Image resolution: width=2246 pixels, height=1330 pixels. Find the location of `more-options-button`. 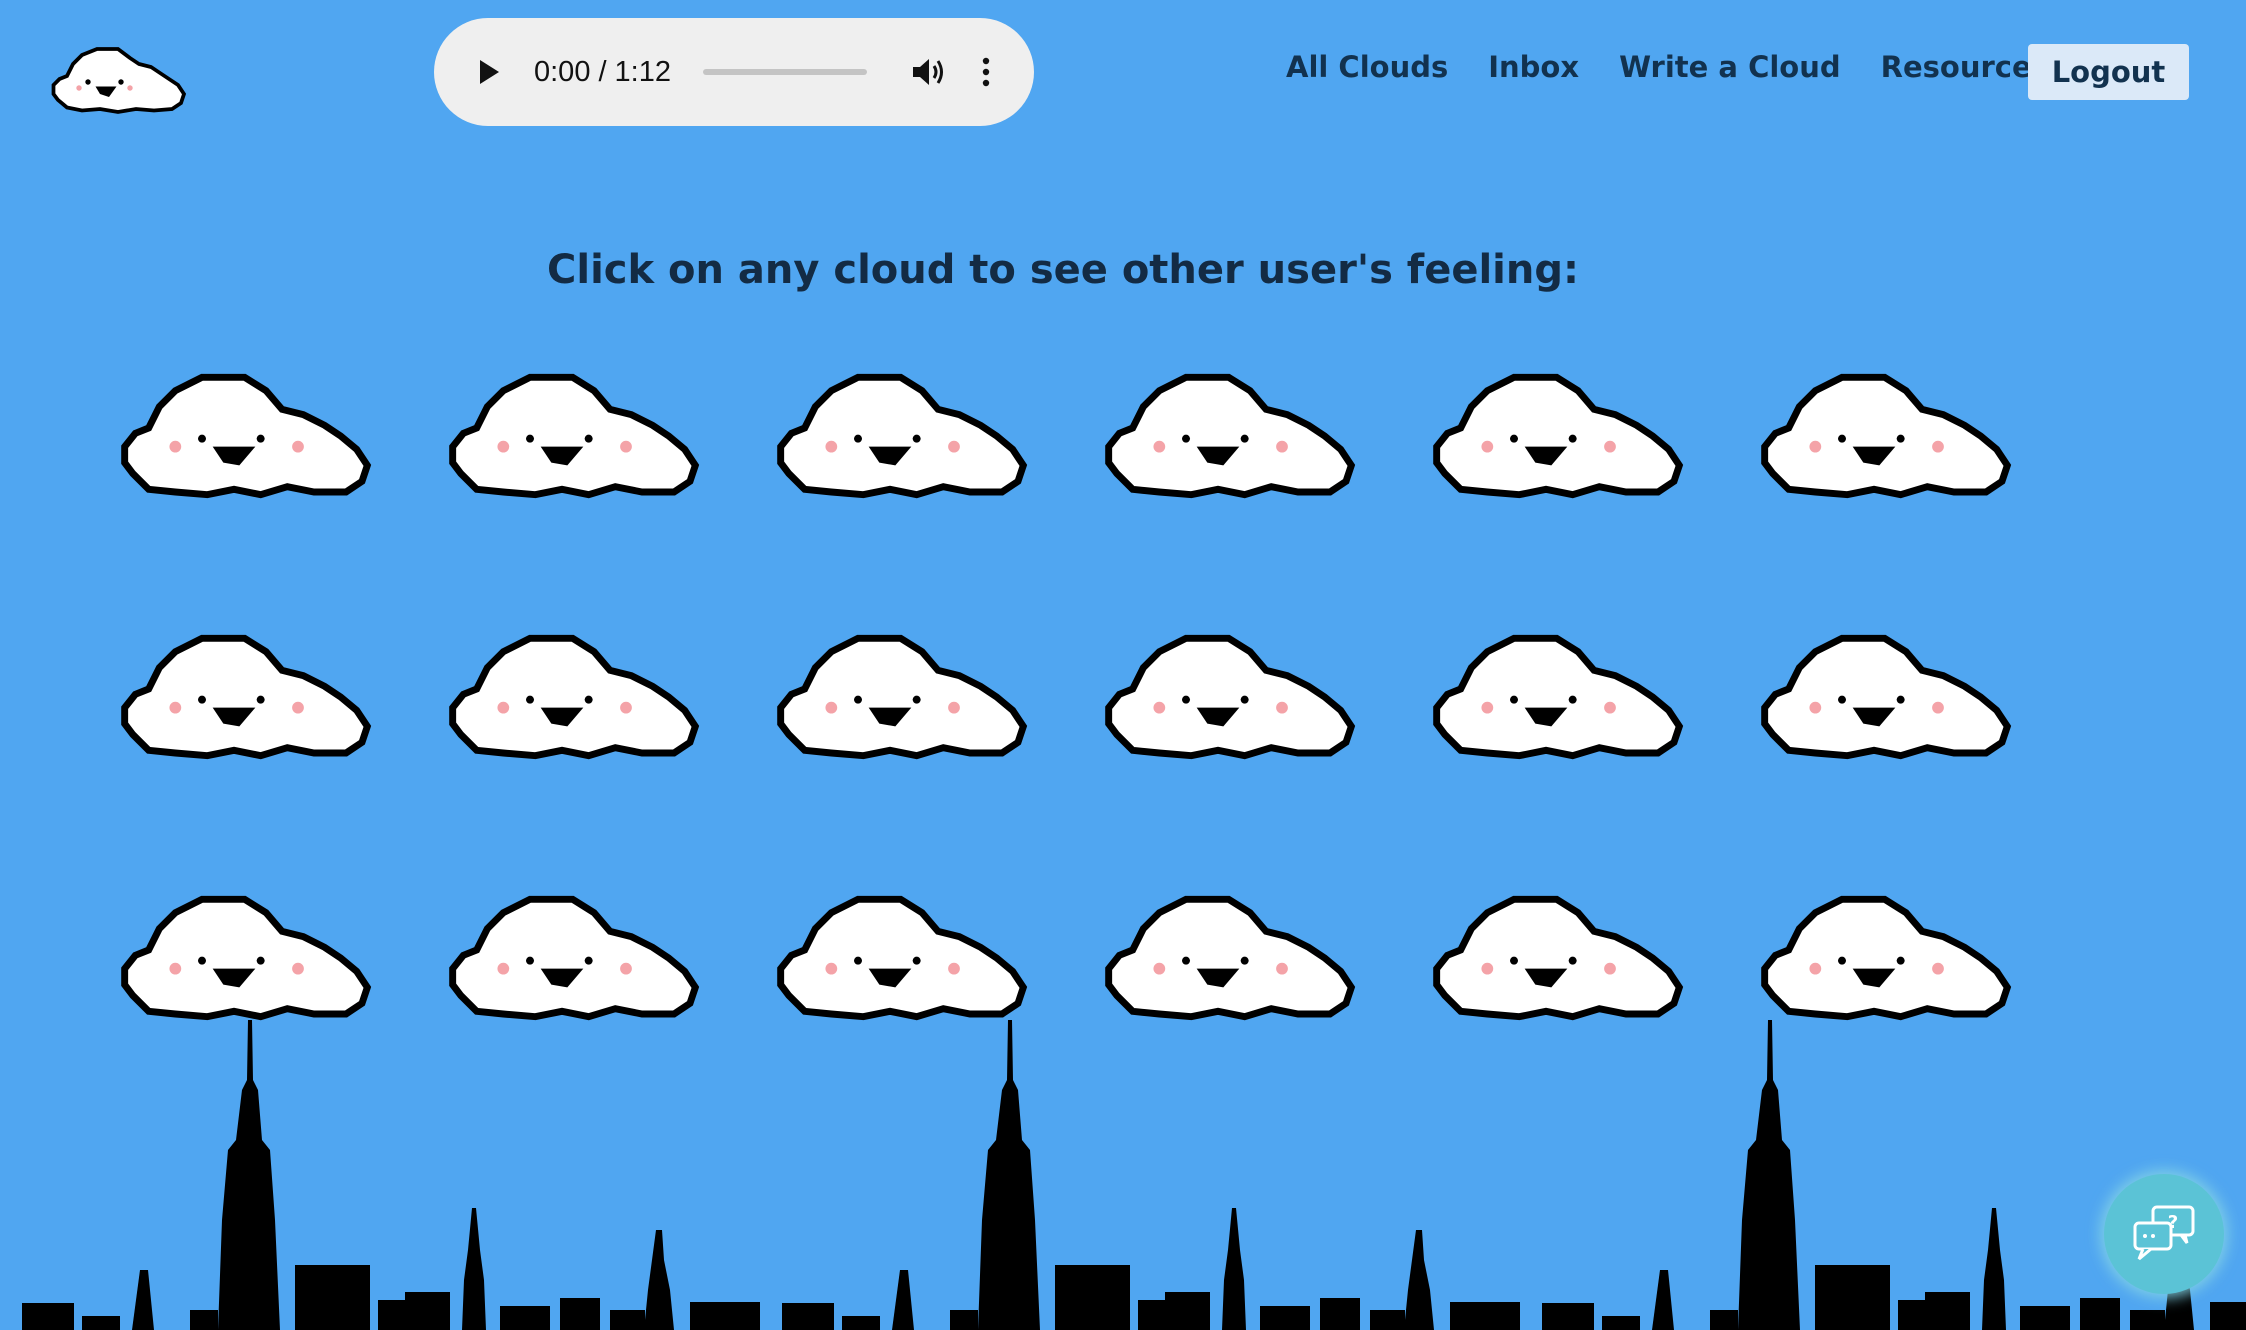

more-options-button is located at coordinates (986, 72).